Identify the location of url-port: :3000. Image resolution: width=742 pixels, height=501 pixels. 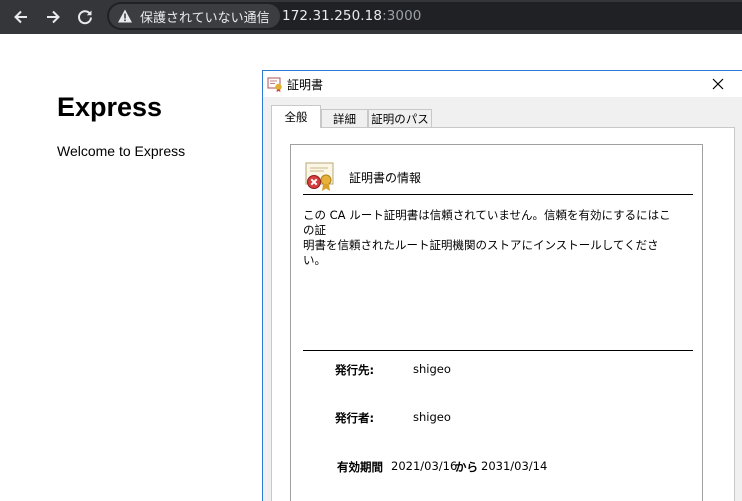
(402, 16).